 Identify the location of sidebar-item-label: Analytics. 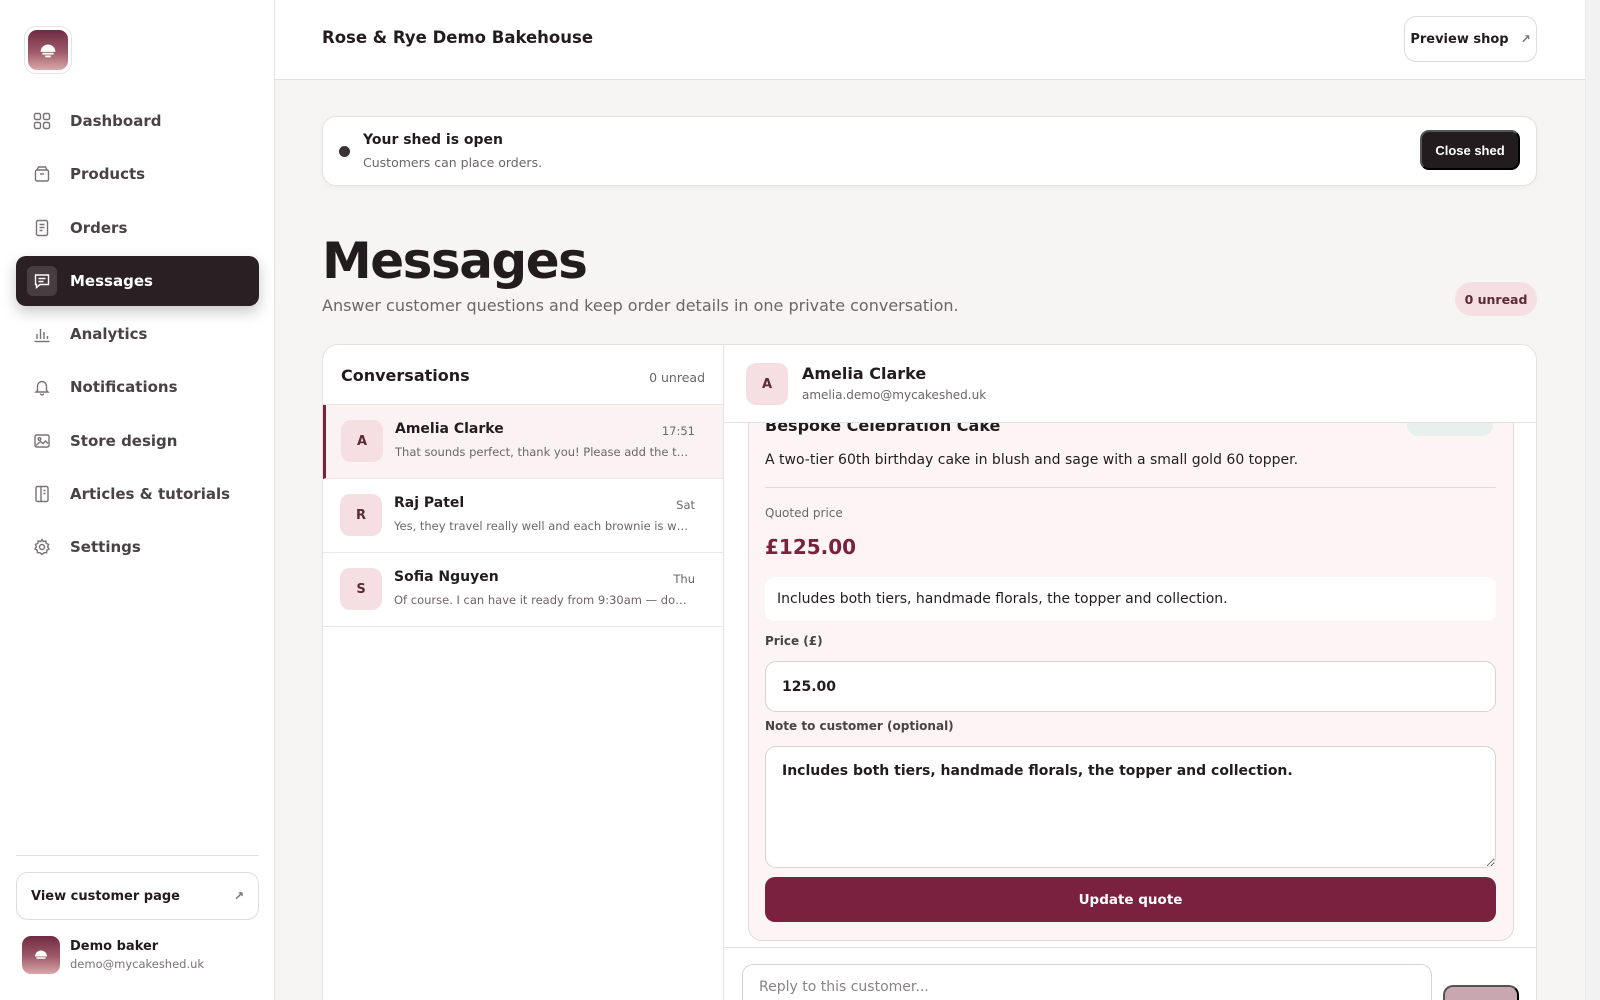
(109, 334).